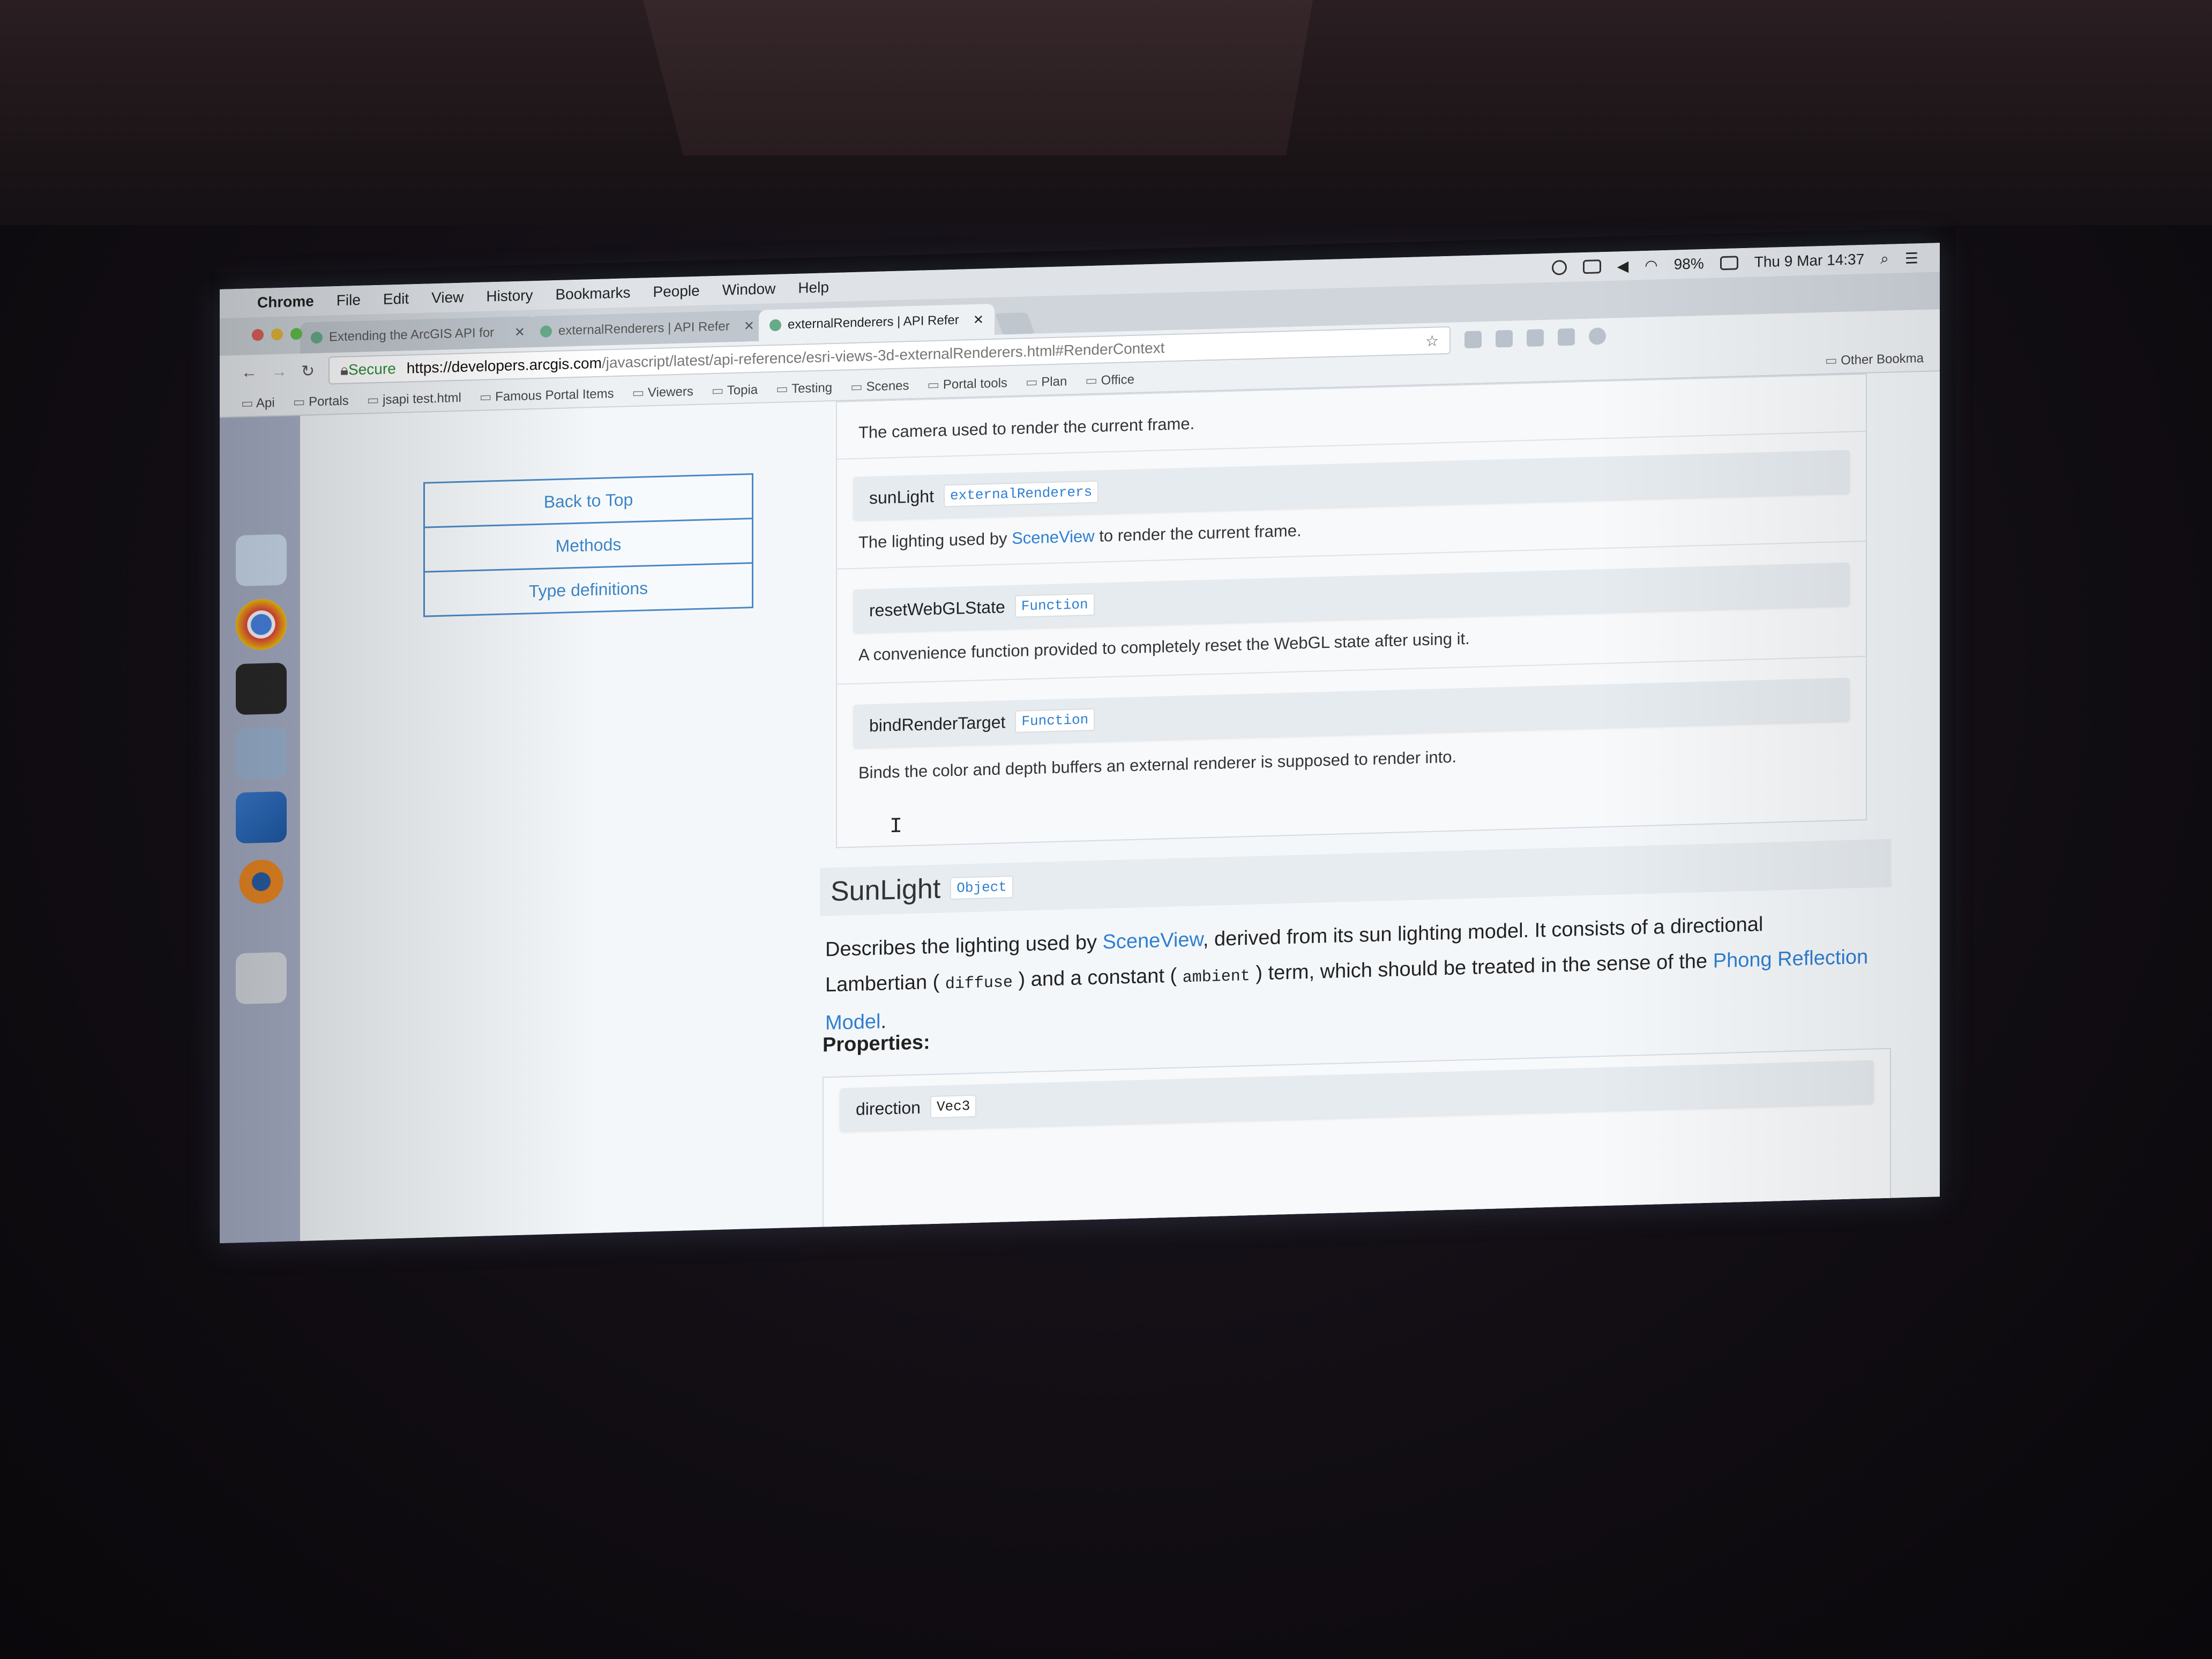  What do you see at coordinates (1351, 485) in the screenshot?
I see `property-sunlight: sunLight externalRenderers` at bounding box center [1351, 485].